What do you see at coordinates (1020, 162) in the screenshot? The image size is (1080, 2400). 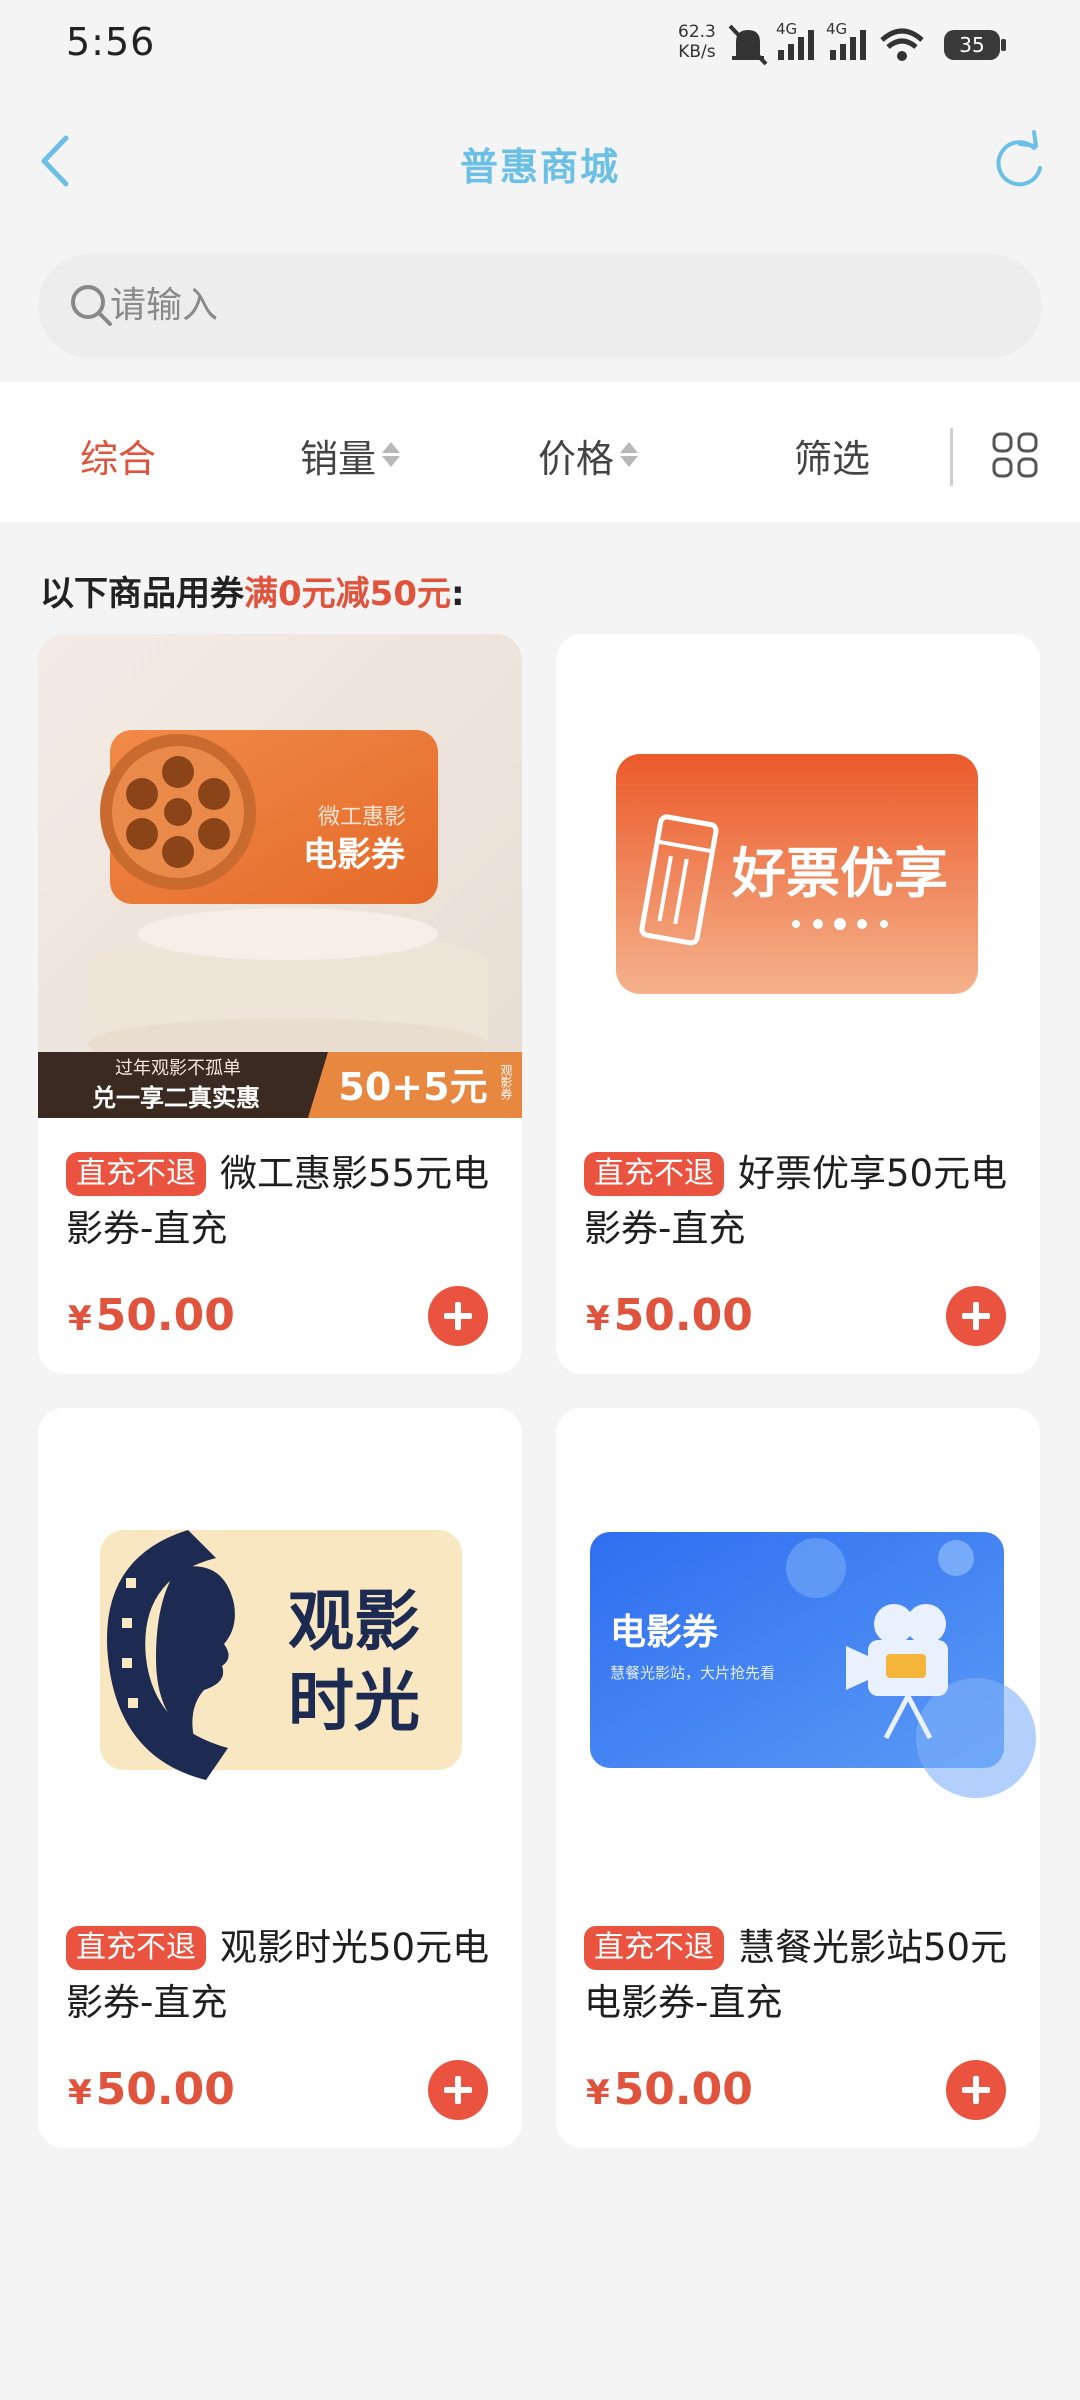 I see `refresh-icon` at bounding box center [1020, 162].